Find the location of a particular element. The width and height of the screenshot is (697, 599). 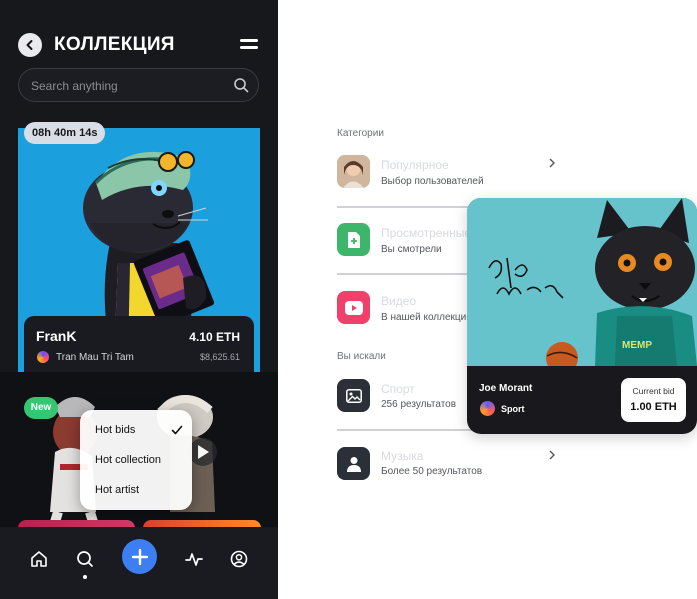

menu-item-hot-bids: Hot bids is located at coordinates (115, 430).